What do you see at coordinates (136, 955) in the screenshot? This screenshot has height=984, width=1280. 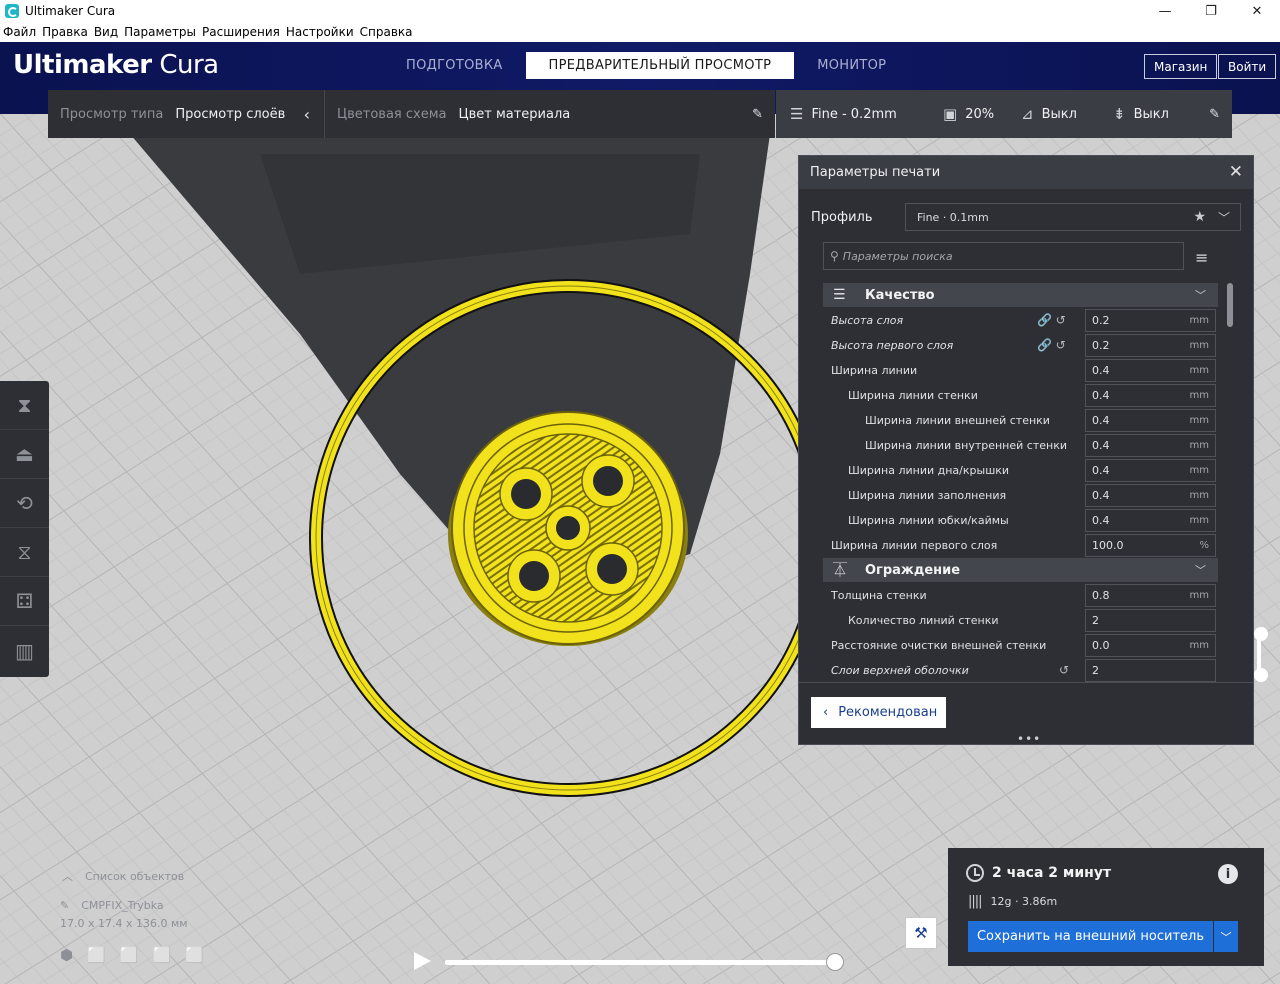 I see `camera-top-icon: ⬜` at bounding box center [136, 955].